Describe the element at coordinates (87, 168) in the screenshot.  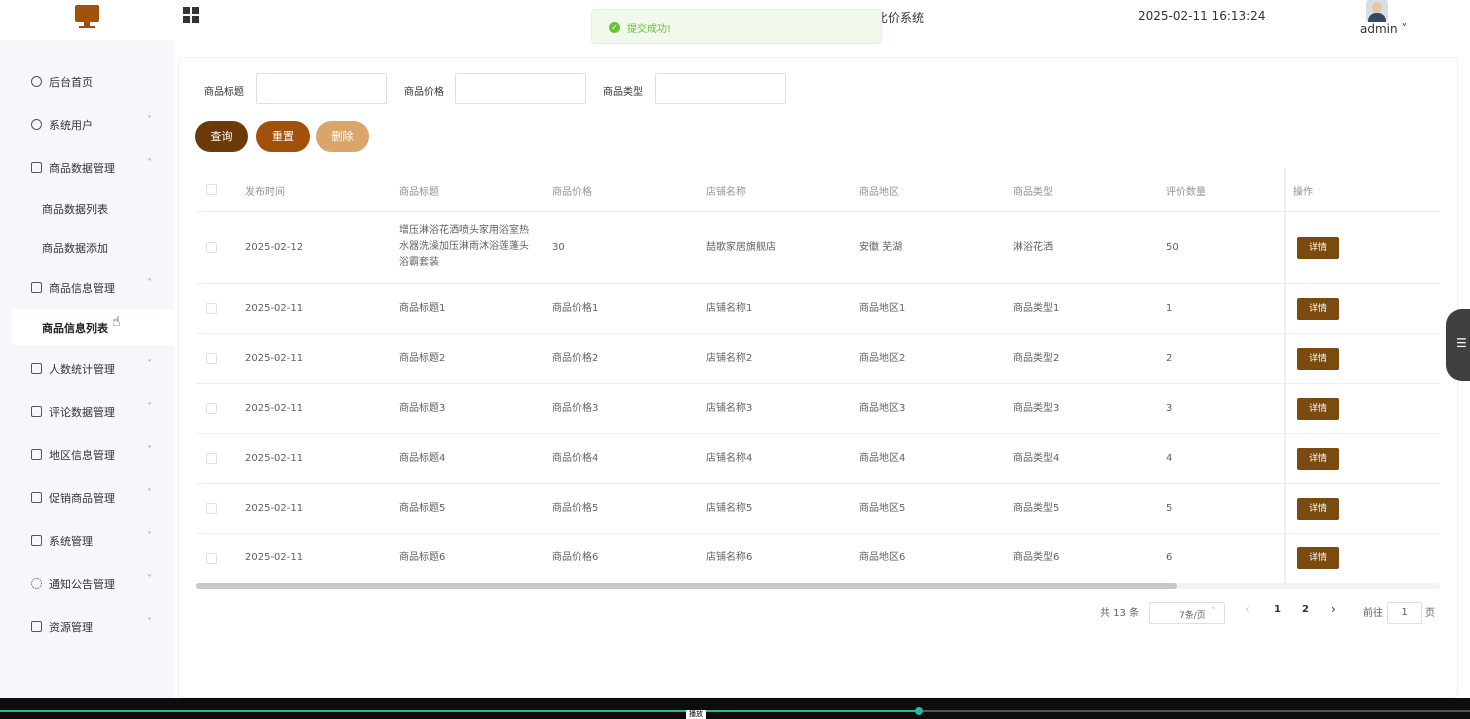
I see `sidebar-item-product-data: 商品数据管理 ˄` at that location.